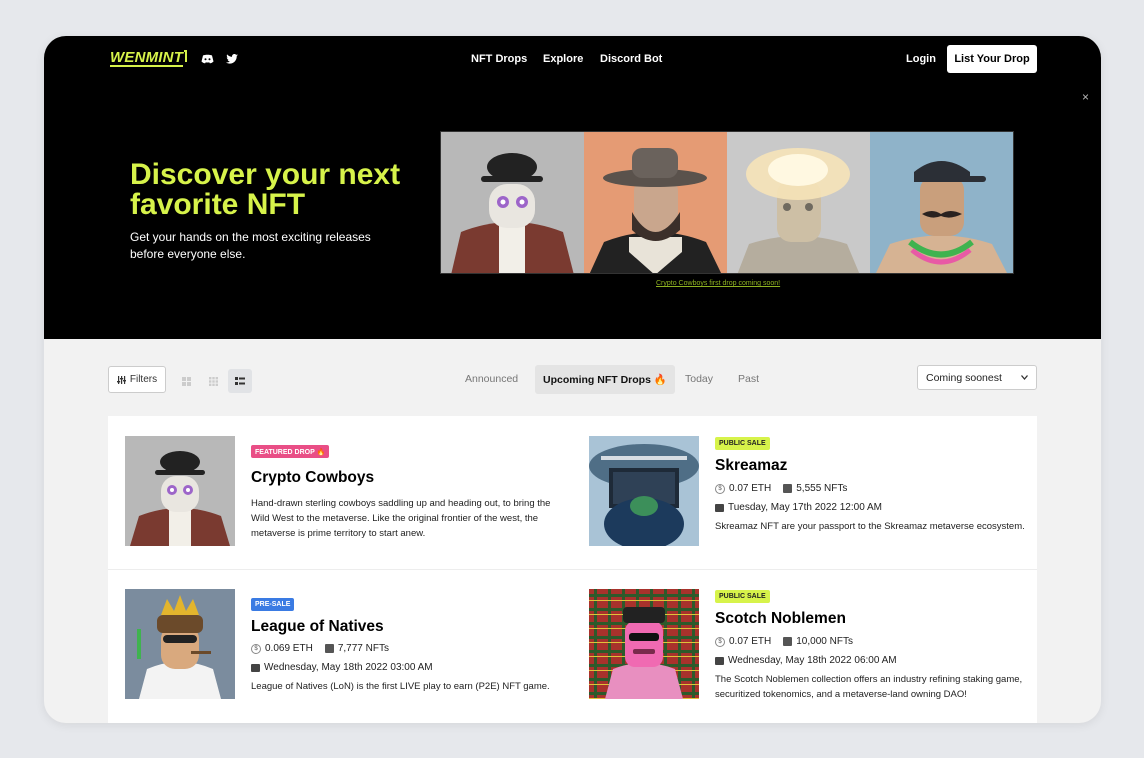 The image size is (1144, 758). What do you see at coordinates (1024, 377) in the screenshot?
I see `chevron-down-icon` at bounding box center [1024, 377].